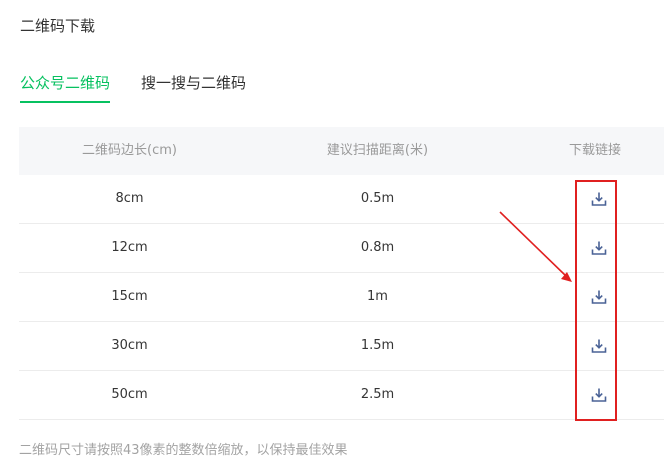 The width and height of the screenshot is (664, 470). Describe the element at coordinates (377, 394) in the screenshot. I see `cell-distance: 2.5m` at that location.